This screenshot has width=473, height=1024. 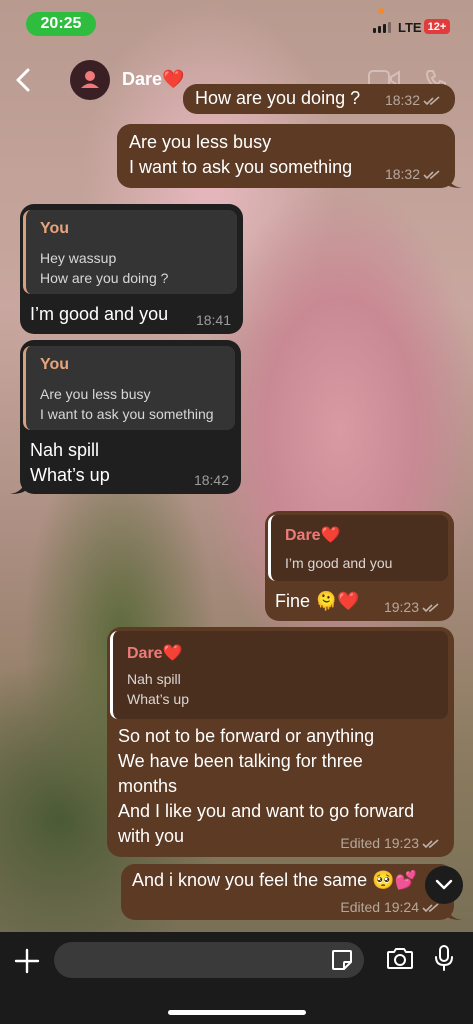 I want to click on camera-icon, so click(x=400, y=960).